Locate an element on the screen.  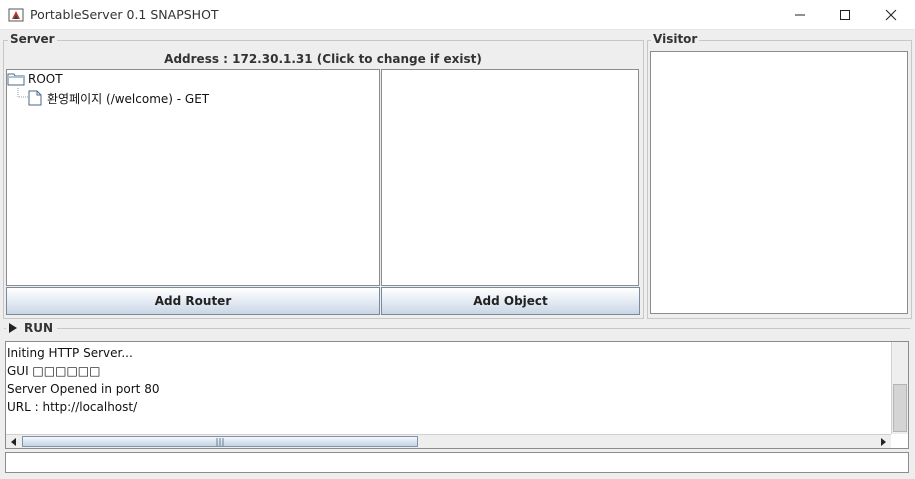
file-icon is located at coordinates (35, 98).